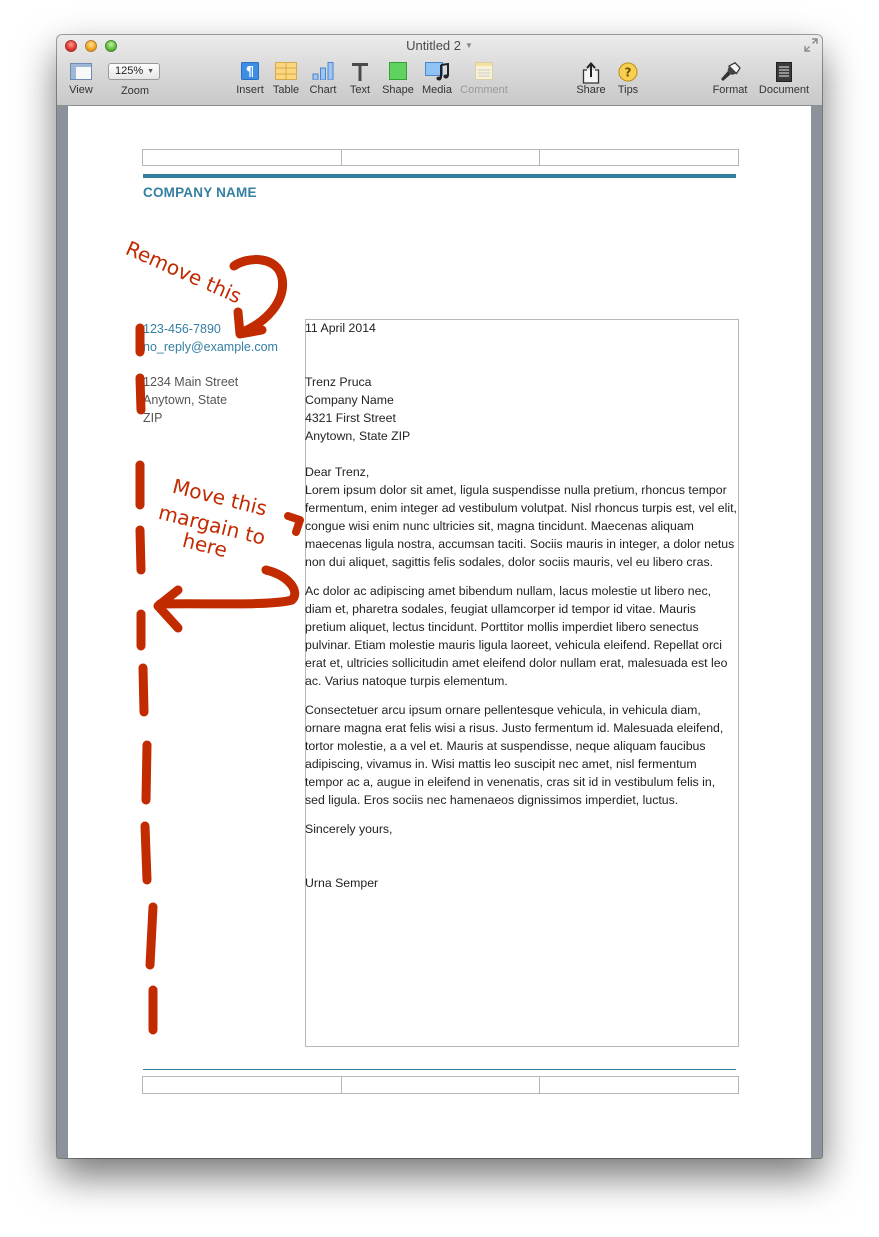 The height and width of the screenshot is (1237, 879). Describe the element at coordinates (484, 90) in the screenshot. I see `comment-label: Comment` at that location.